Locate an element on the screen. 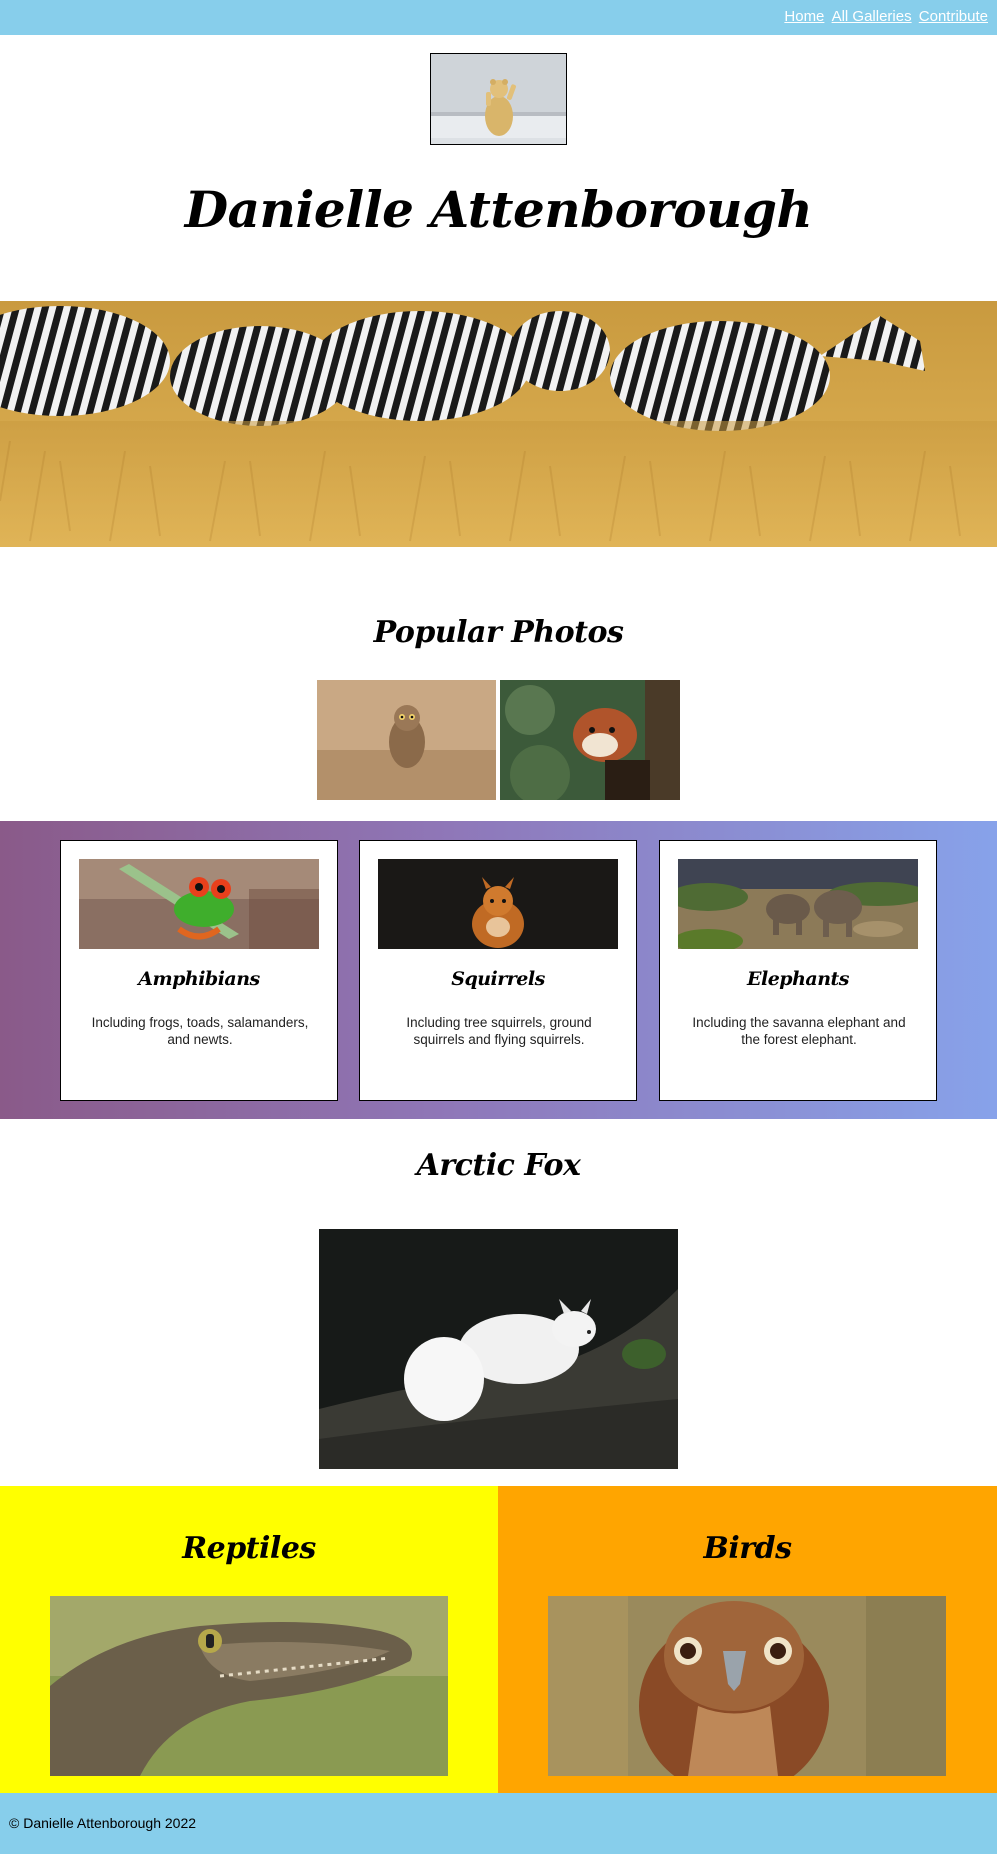  squirrel-image is located at coordinates (498, 904).